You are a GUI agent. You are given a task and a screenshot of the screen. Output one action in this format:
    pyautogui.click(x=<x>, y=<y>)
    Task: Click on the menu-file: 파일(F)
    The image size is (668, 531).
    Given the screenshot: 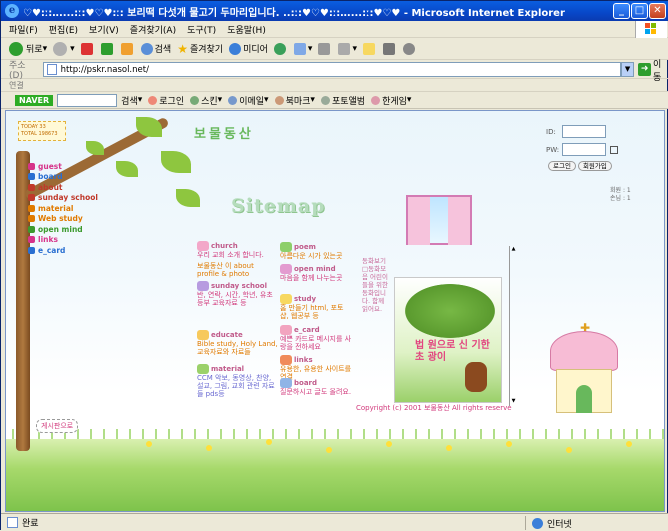 What is the action you would take?
    pyautogui.click(x=23, y=29)
    